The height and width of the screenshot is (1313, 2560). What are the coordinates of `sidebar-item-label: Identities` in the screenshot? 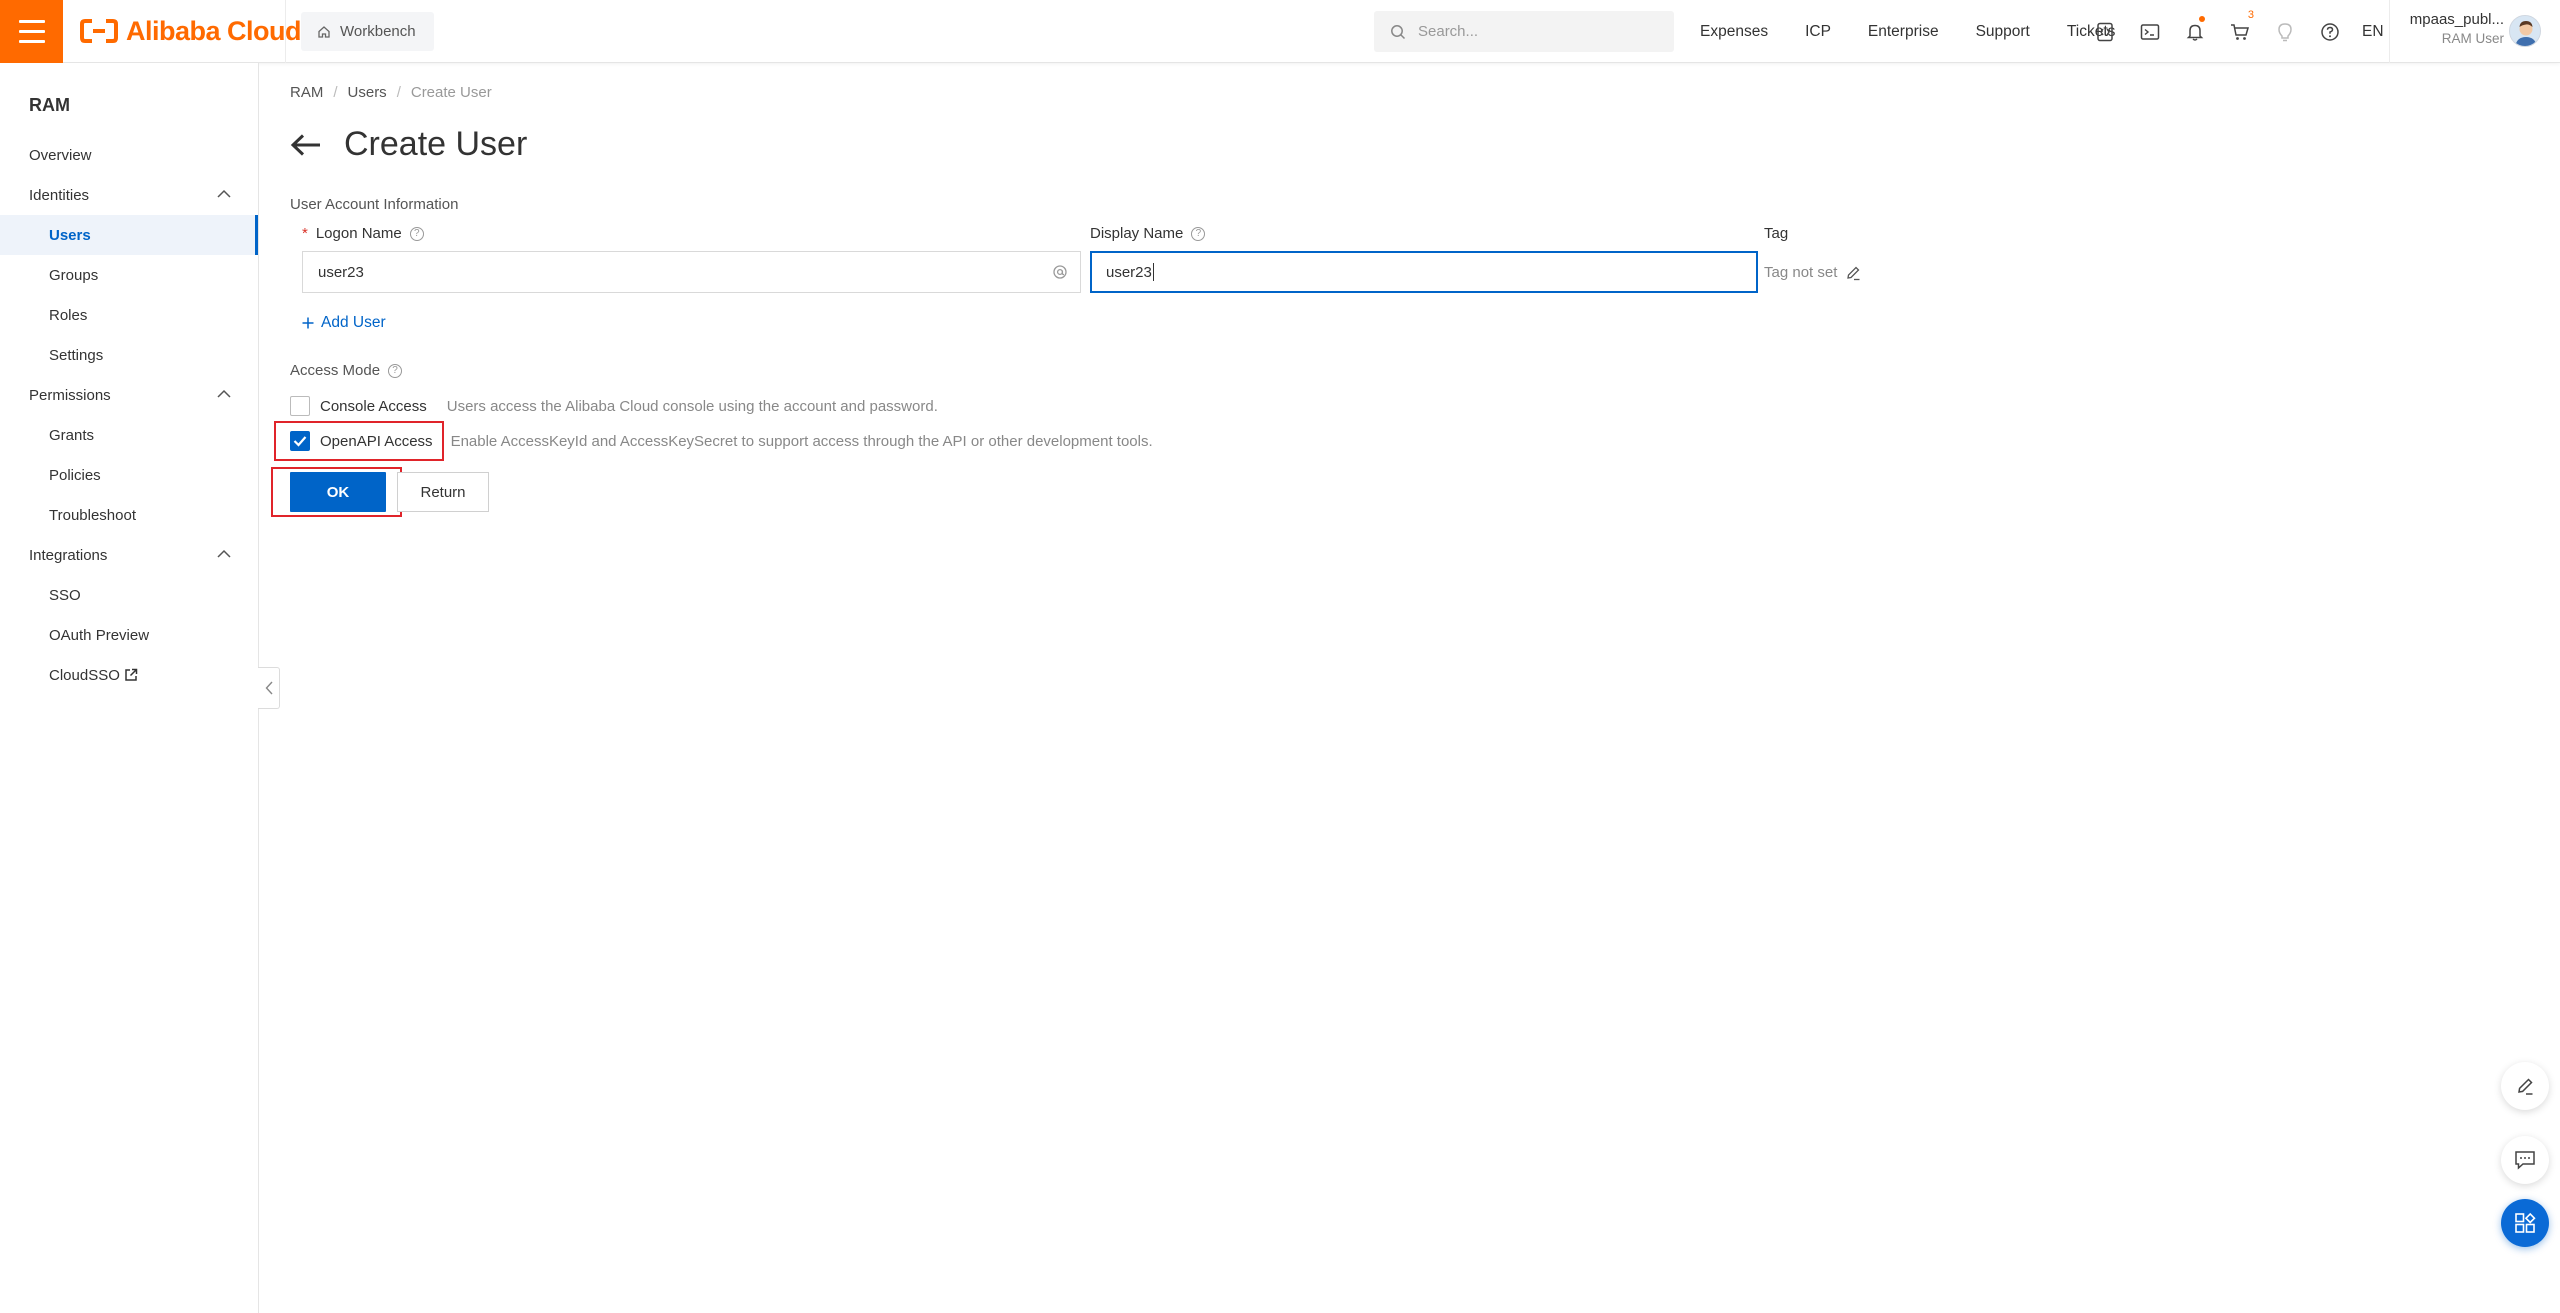 It's located at (59, 195).